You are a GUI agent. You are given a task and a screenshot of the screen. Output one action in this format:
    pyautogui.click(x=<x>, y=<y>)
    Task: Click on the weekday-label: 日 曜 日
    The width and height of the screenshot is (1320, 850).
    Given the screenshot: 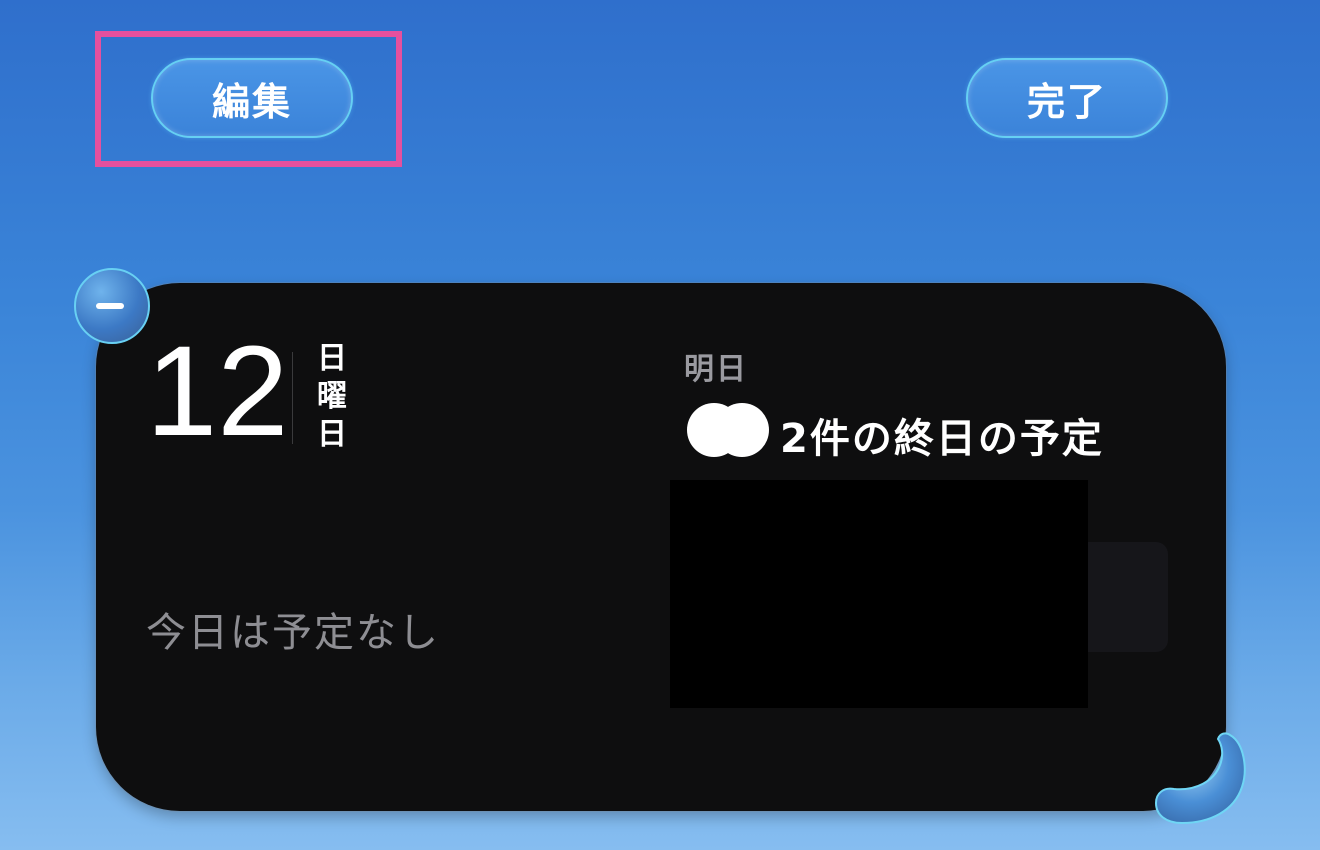 What is the action you would take?
    pyautogui.click(x=332, y=397)
    